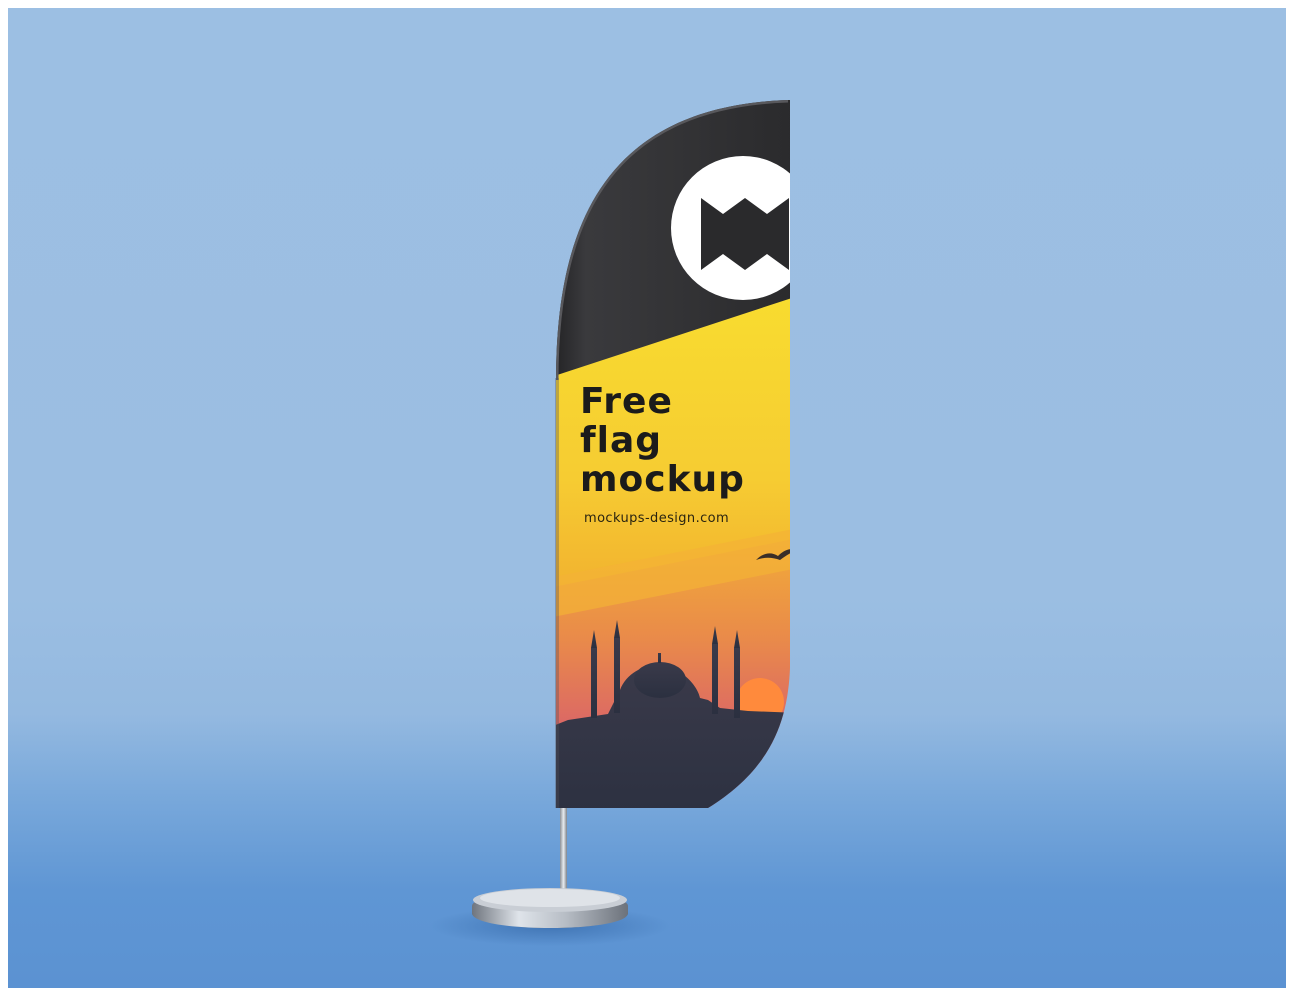  What do you see at coordinates (550, 908) in the screenshot?
I see `flag-base` at bounding box center [550, 908].